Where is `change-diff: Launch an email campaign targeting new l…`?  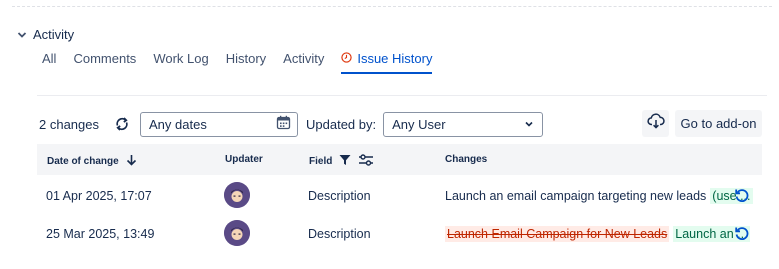
change-diff: Launch an email campaign targeting new l… is located at coordinates (599, 196).